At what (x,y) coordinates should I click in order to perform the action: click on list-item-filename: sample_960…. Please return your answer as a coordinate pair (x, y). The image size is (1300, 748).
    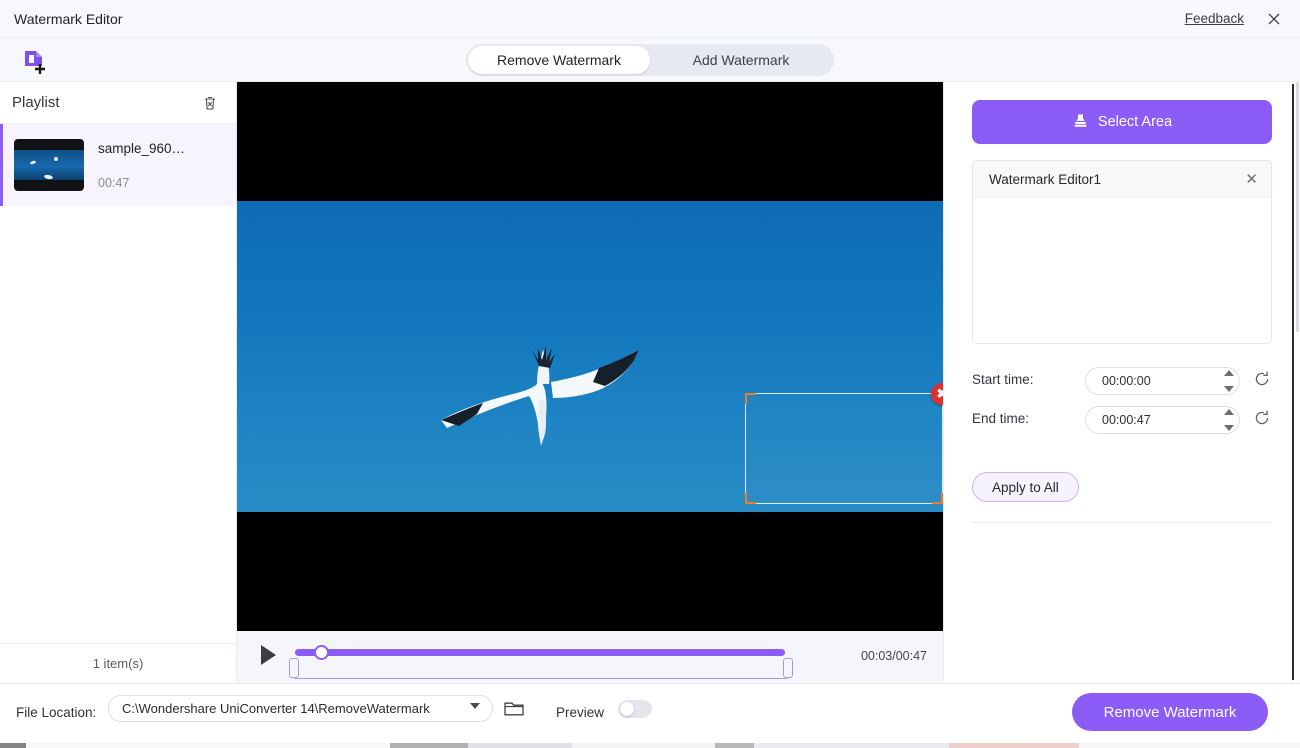
    Looking at the image, I should click on (142, 148).